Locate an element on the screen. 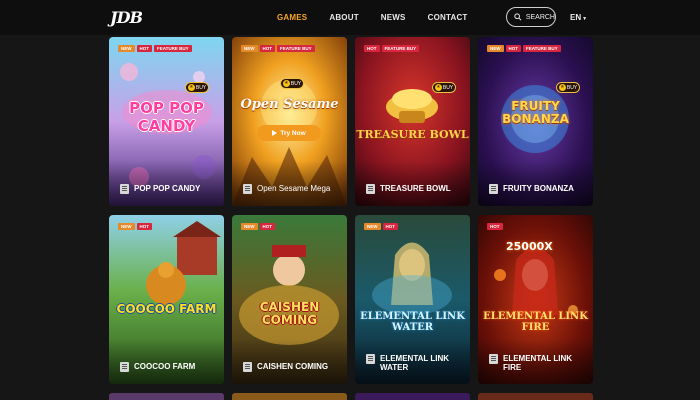  play-icon is located at coordinates (275, 133).